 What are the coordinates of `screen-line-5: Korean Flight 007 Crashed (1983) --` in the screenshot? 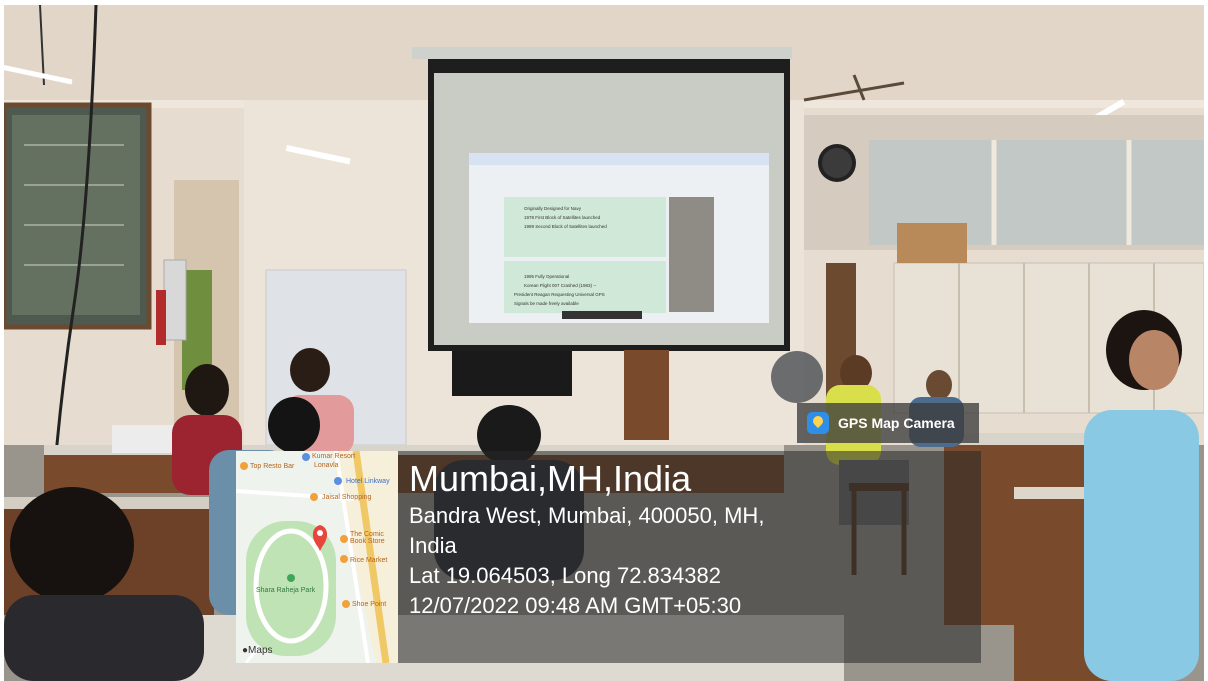 It's located at (560, 285).